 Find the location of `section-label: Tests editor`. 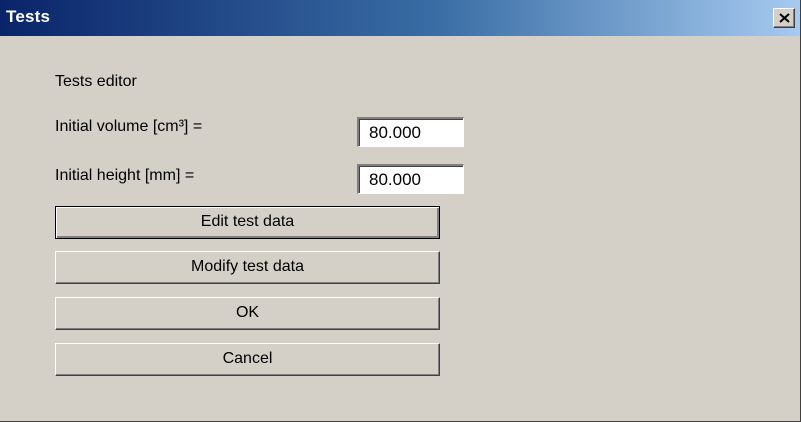

section-label: Tests editor is located at coordinates (96, 81).